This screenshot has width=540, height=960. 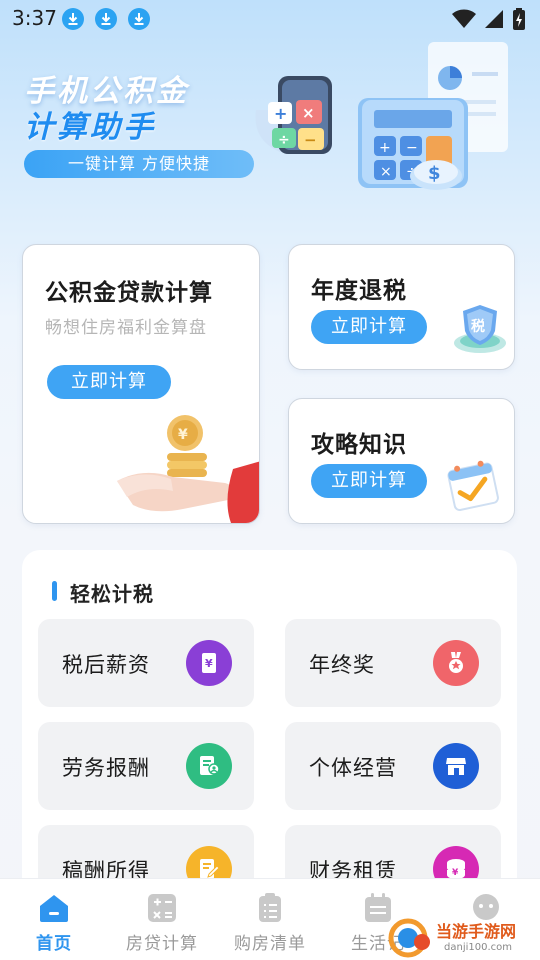 I want to click on salary-icon: ¥, so click(x=209, y=663).